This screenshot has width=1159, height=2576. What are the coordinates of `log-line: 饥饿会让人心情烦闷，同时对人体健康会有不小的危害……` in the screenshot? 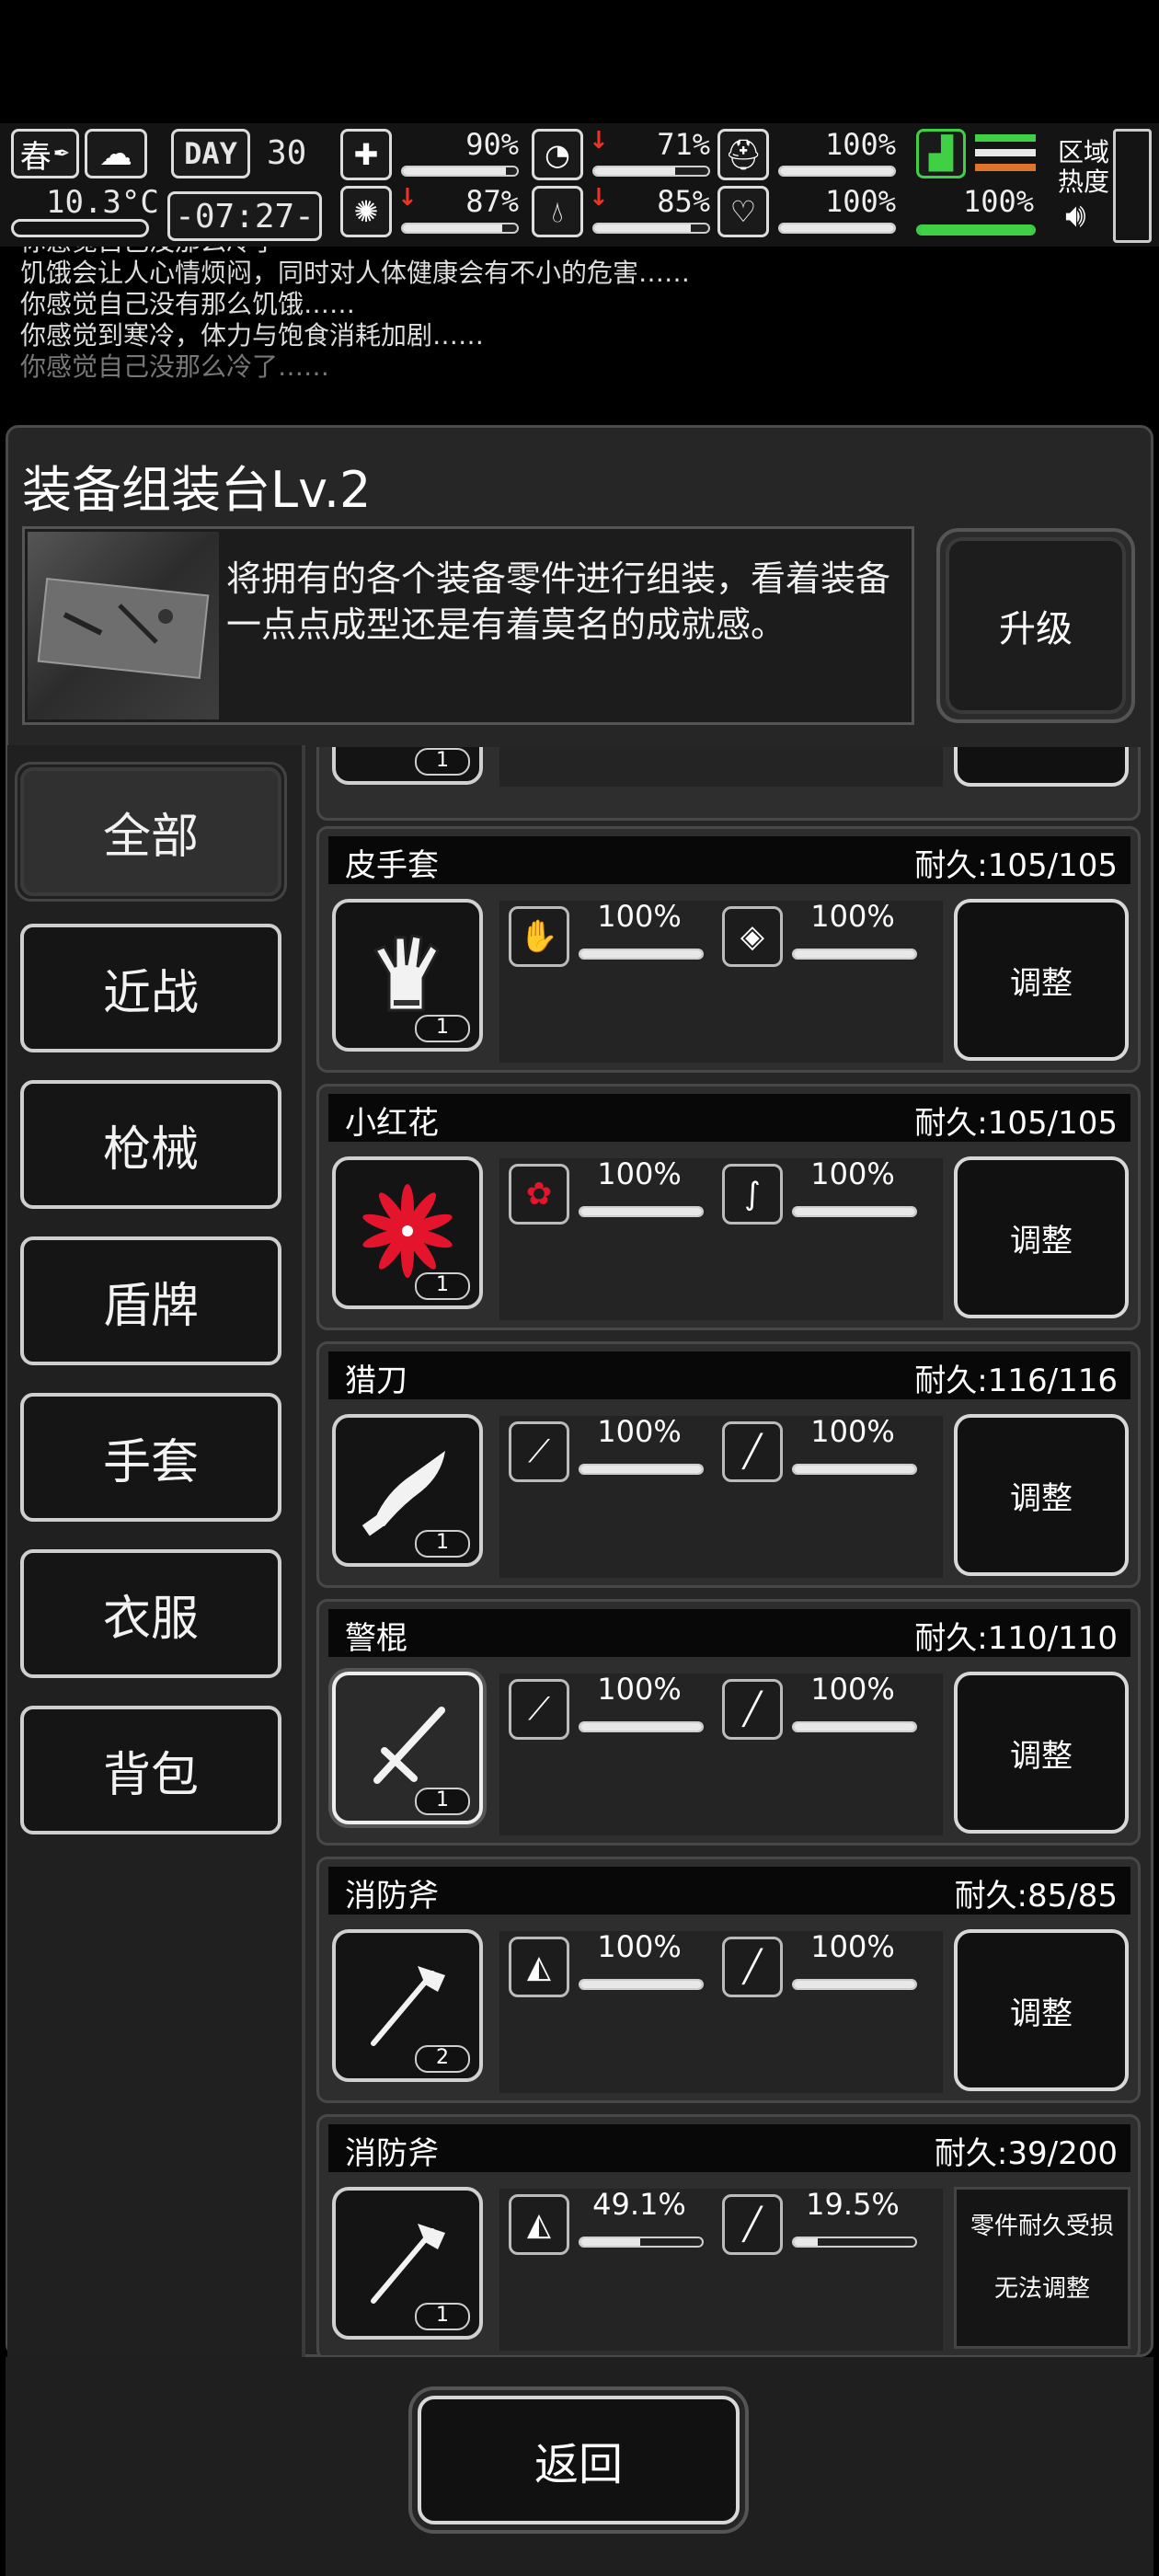 It's located at (355, 273).